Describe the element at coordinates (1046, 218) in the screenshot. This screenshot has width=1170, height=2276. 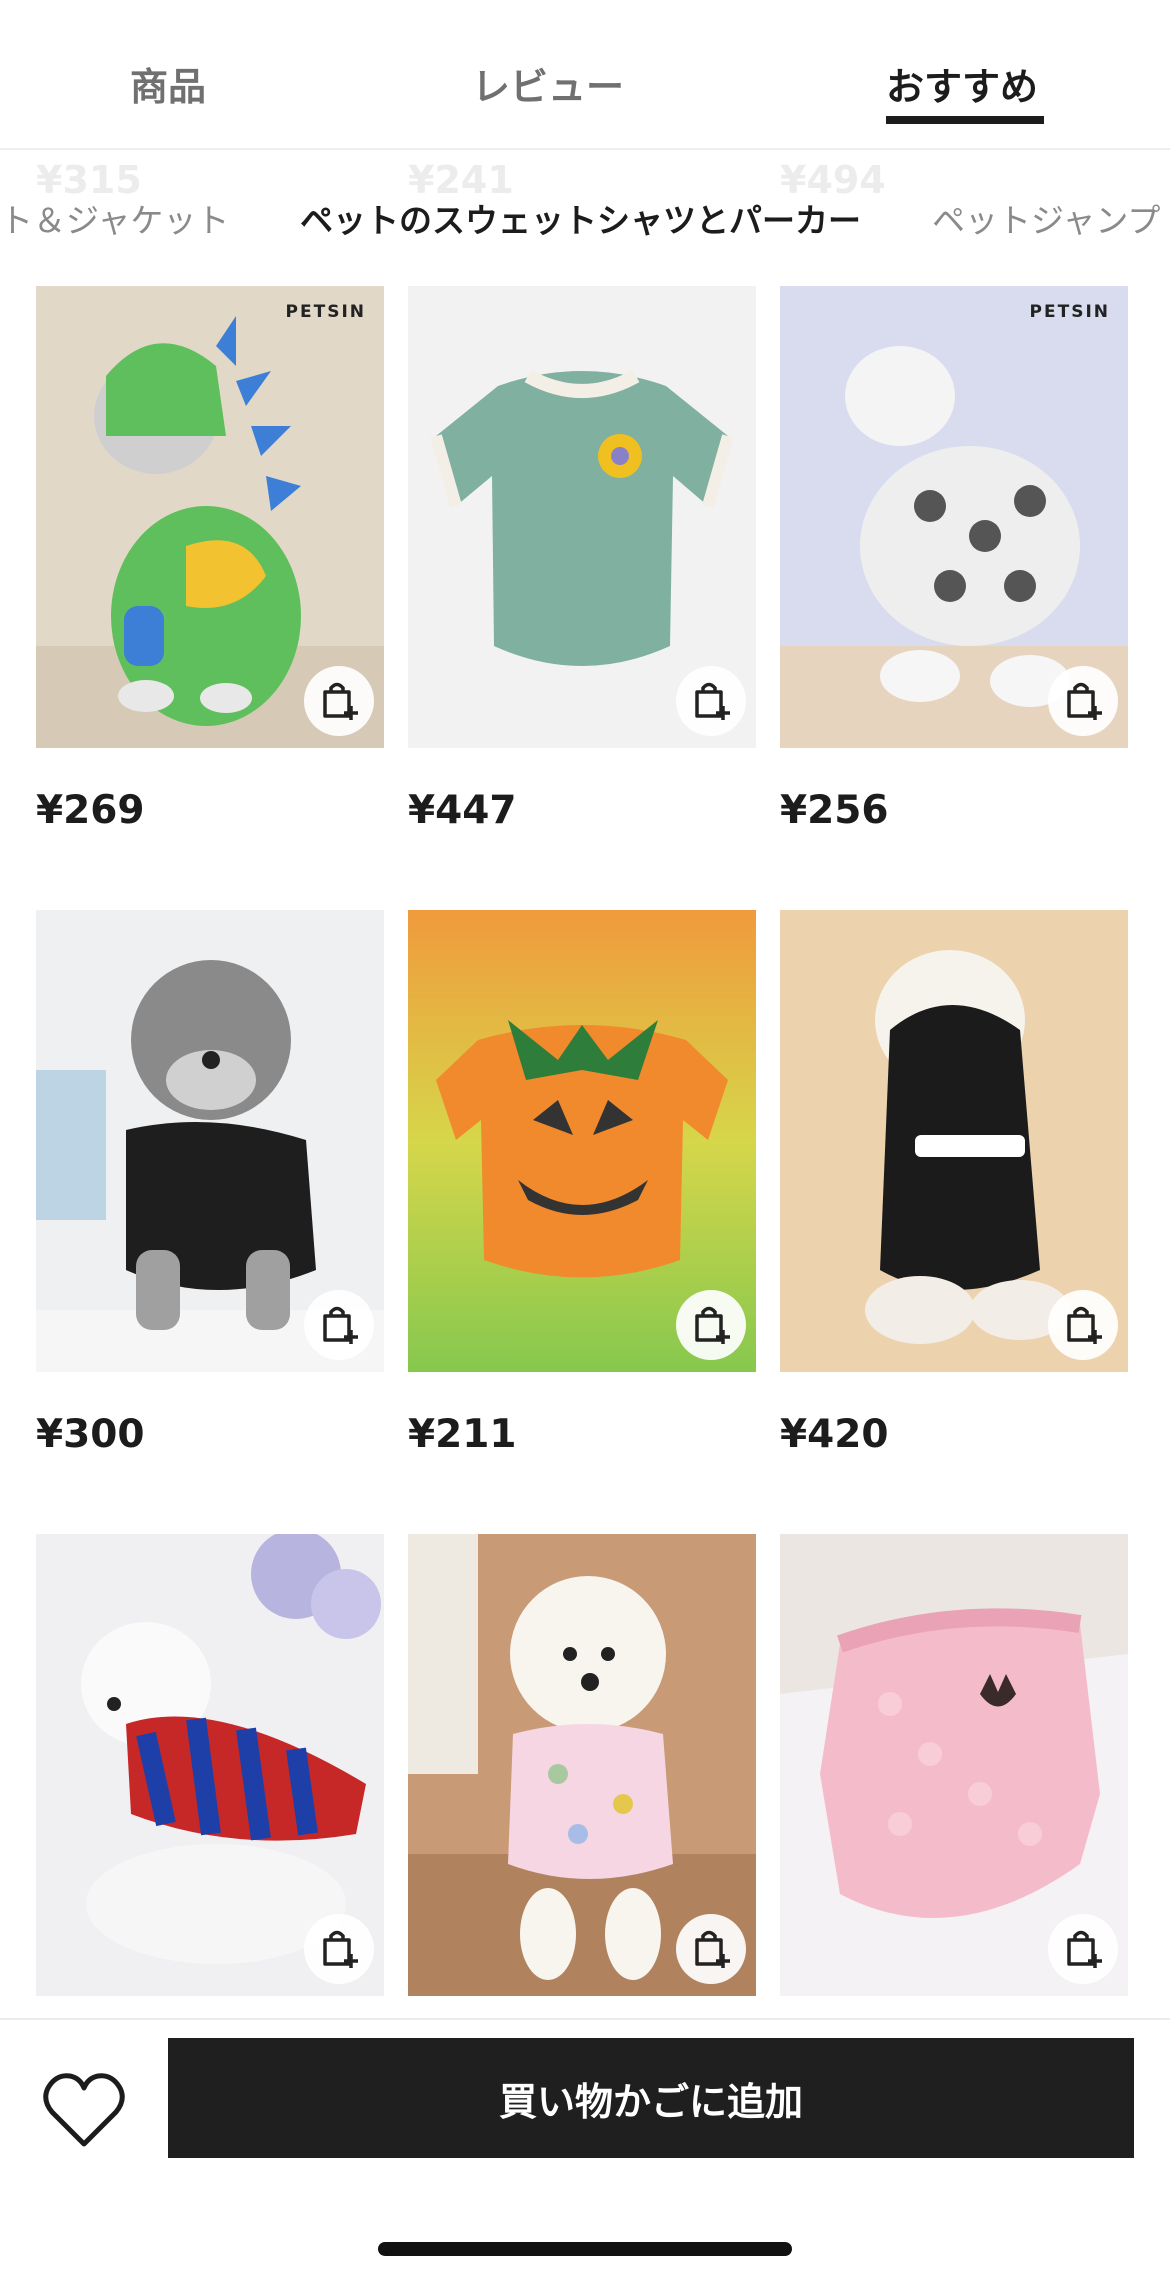
I see `category-jumpsuits: ペットジャンプ` at that location.